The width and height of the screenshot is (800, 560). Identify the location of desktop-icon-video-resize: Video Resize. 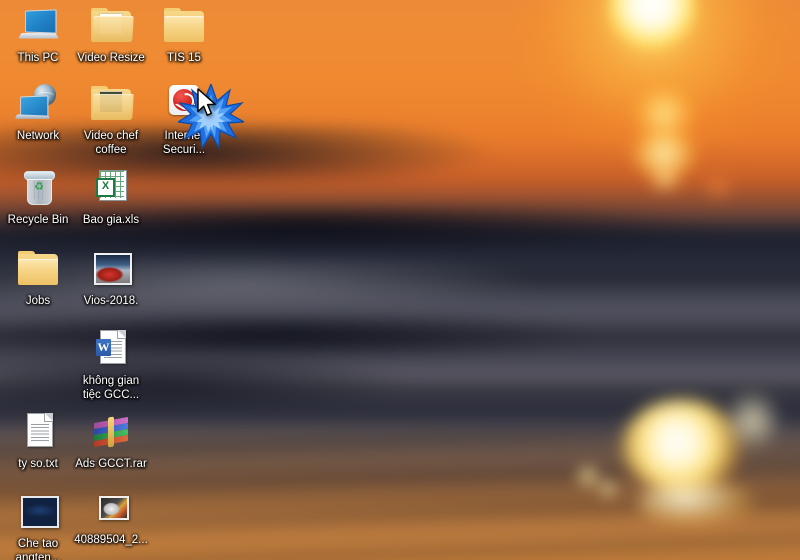
(111, 34).